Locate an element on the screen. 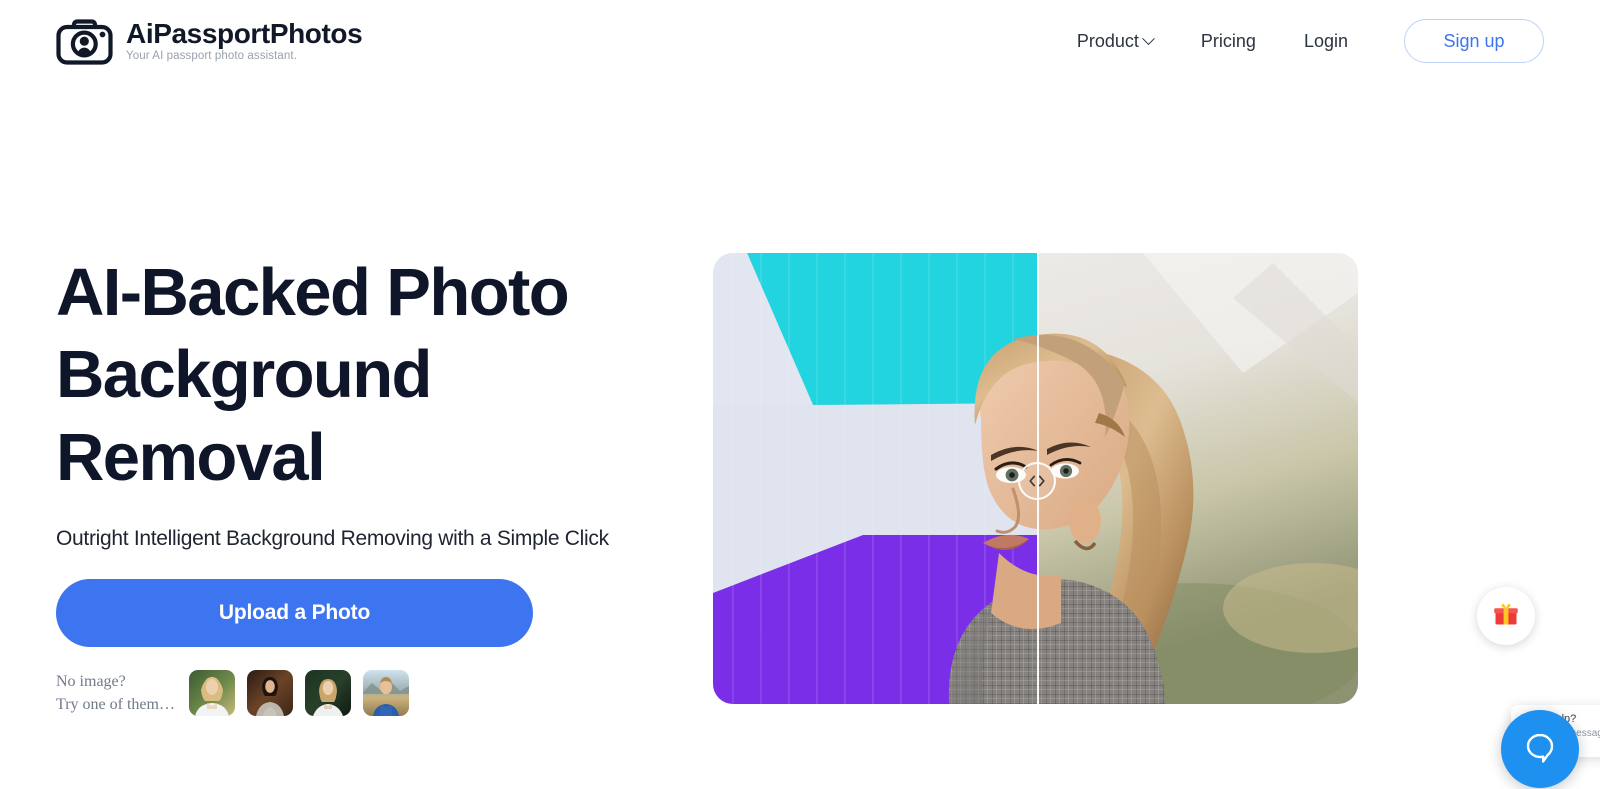 The height and width of the screenshot is (789, 1600). upload-photo-button: Upload a Photo is located at coordinates (294, 613).